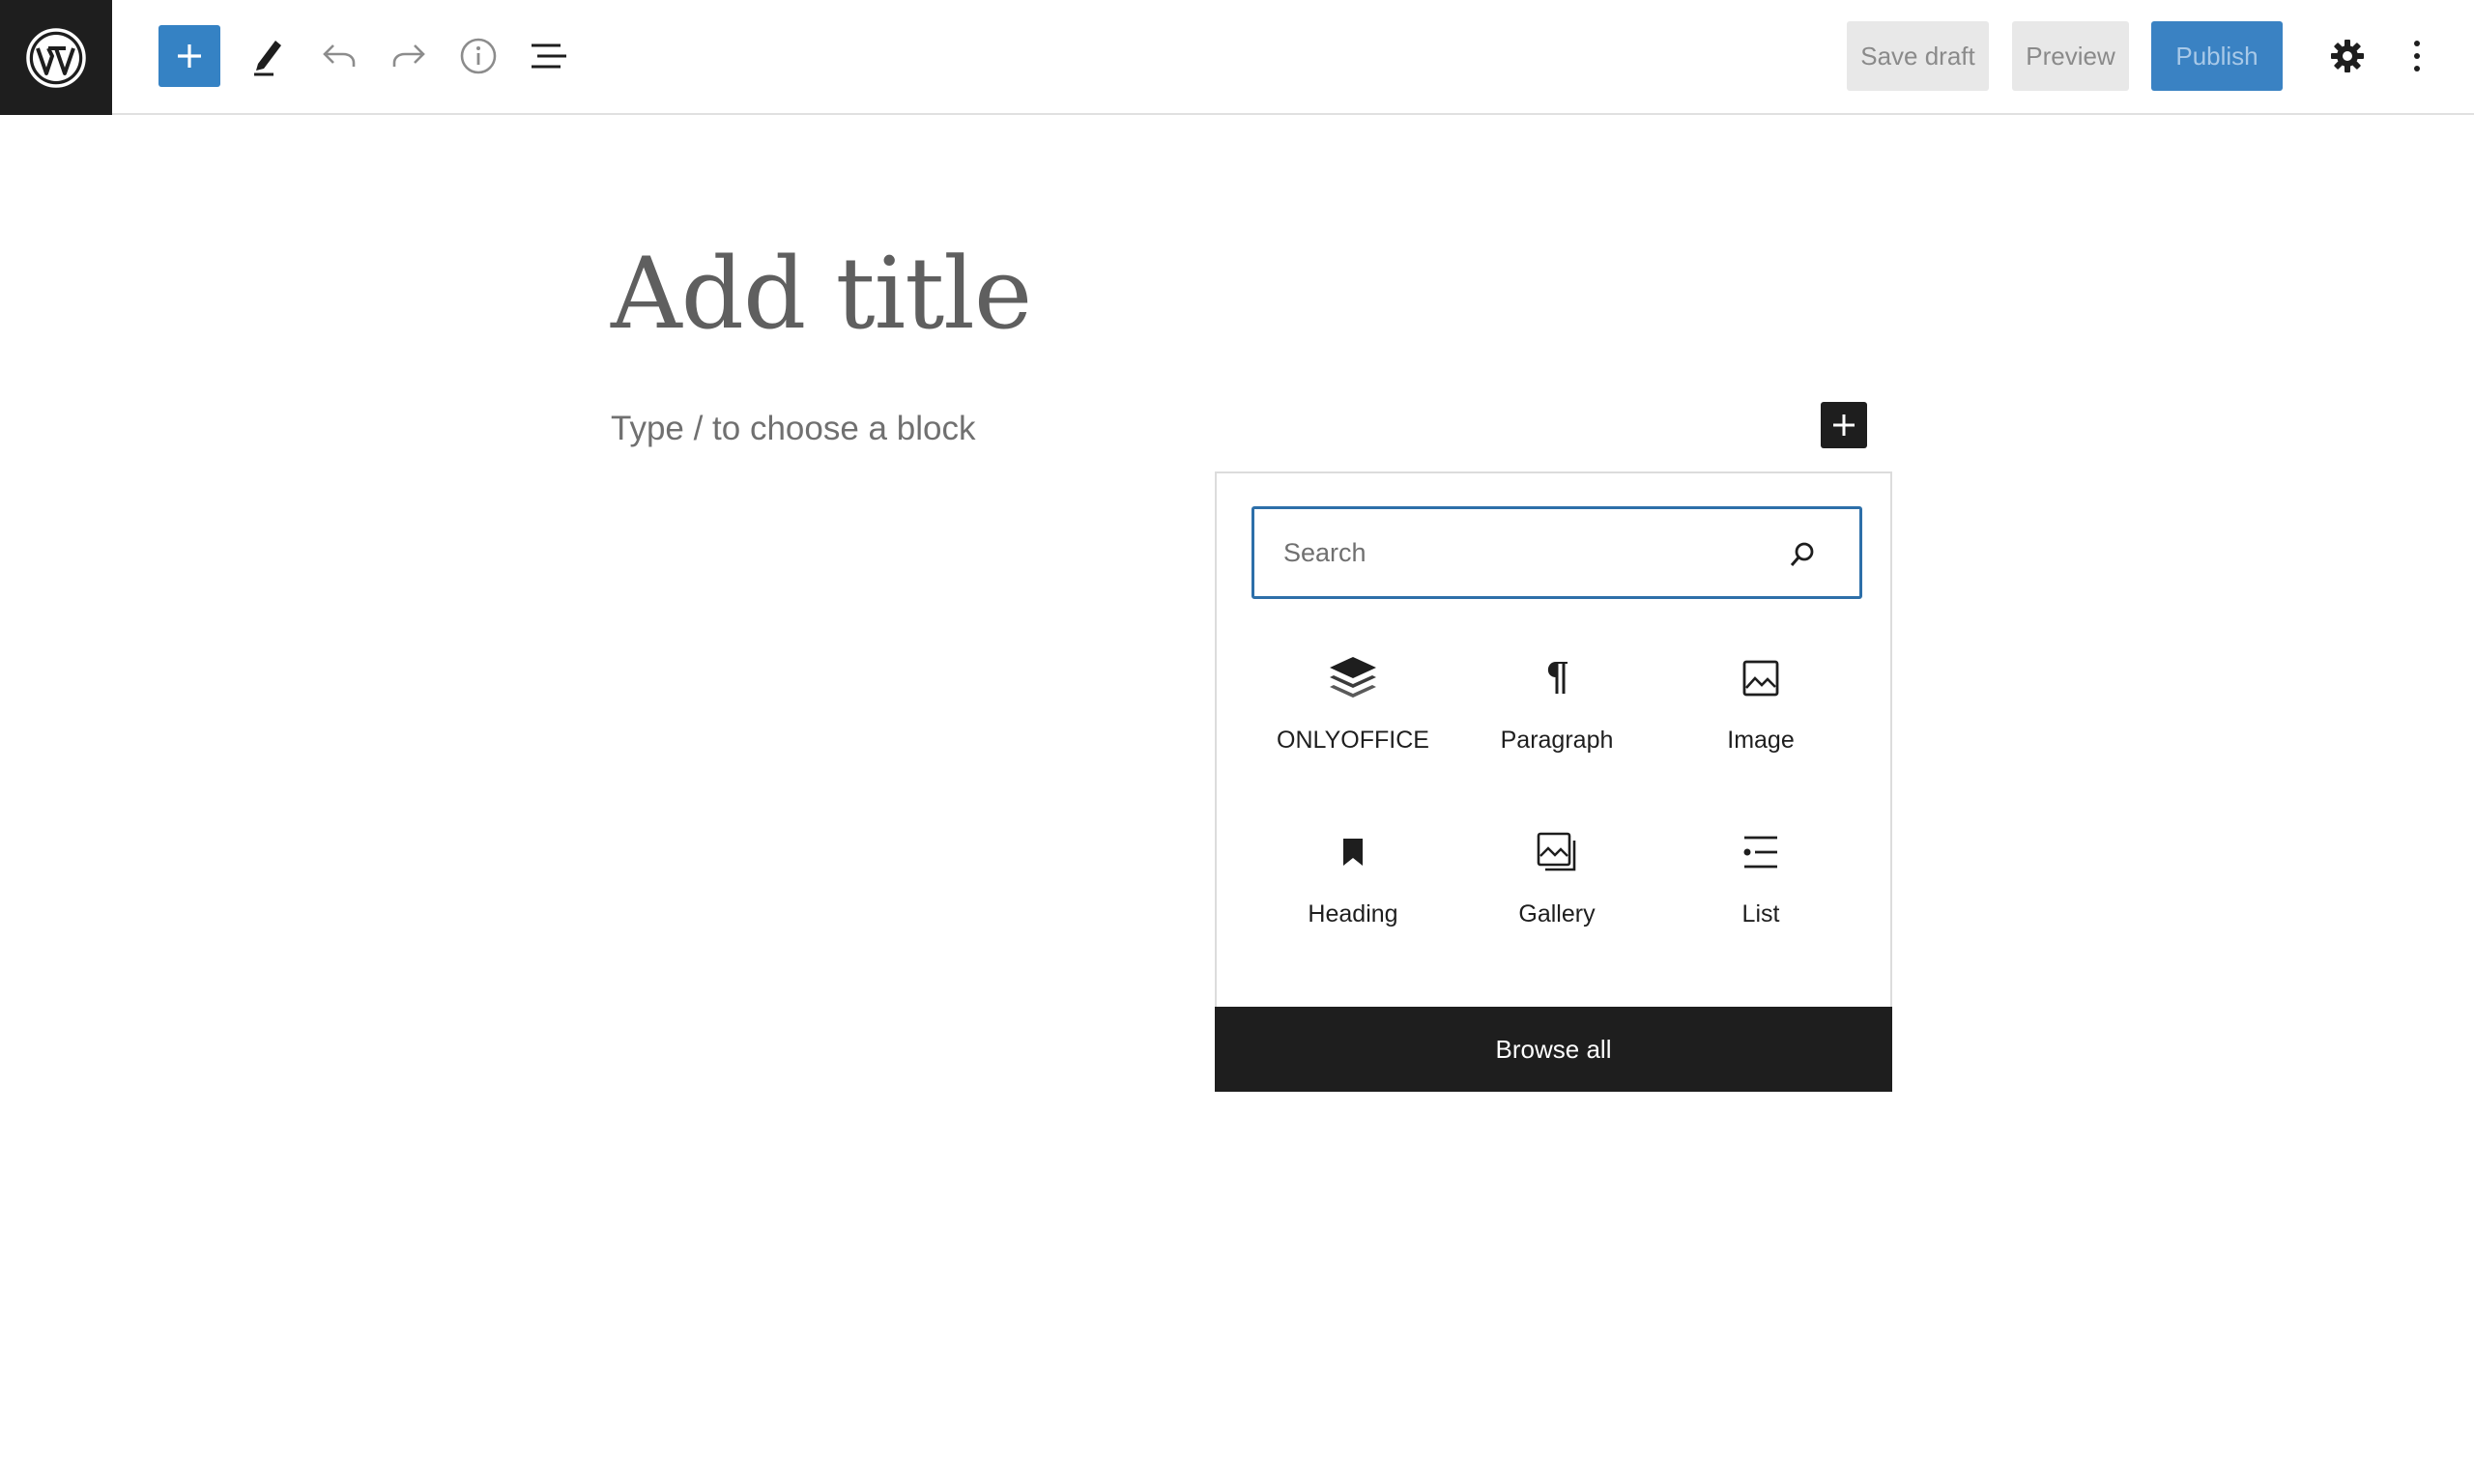  What do you see at coordinates (2071, 56) in the screenshot?
I see `preview-button: Preview` at bounding box center [2071, 56].